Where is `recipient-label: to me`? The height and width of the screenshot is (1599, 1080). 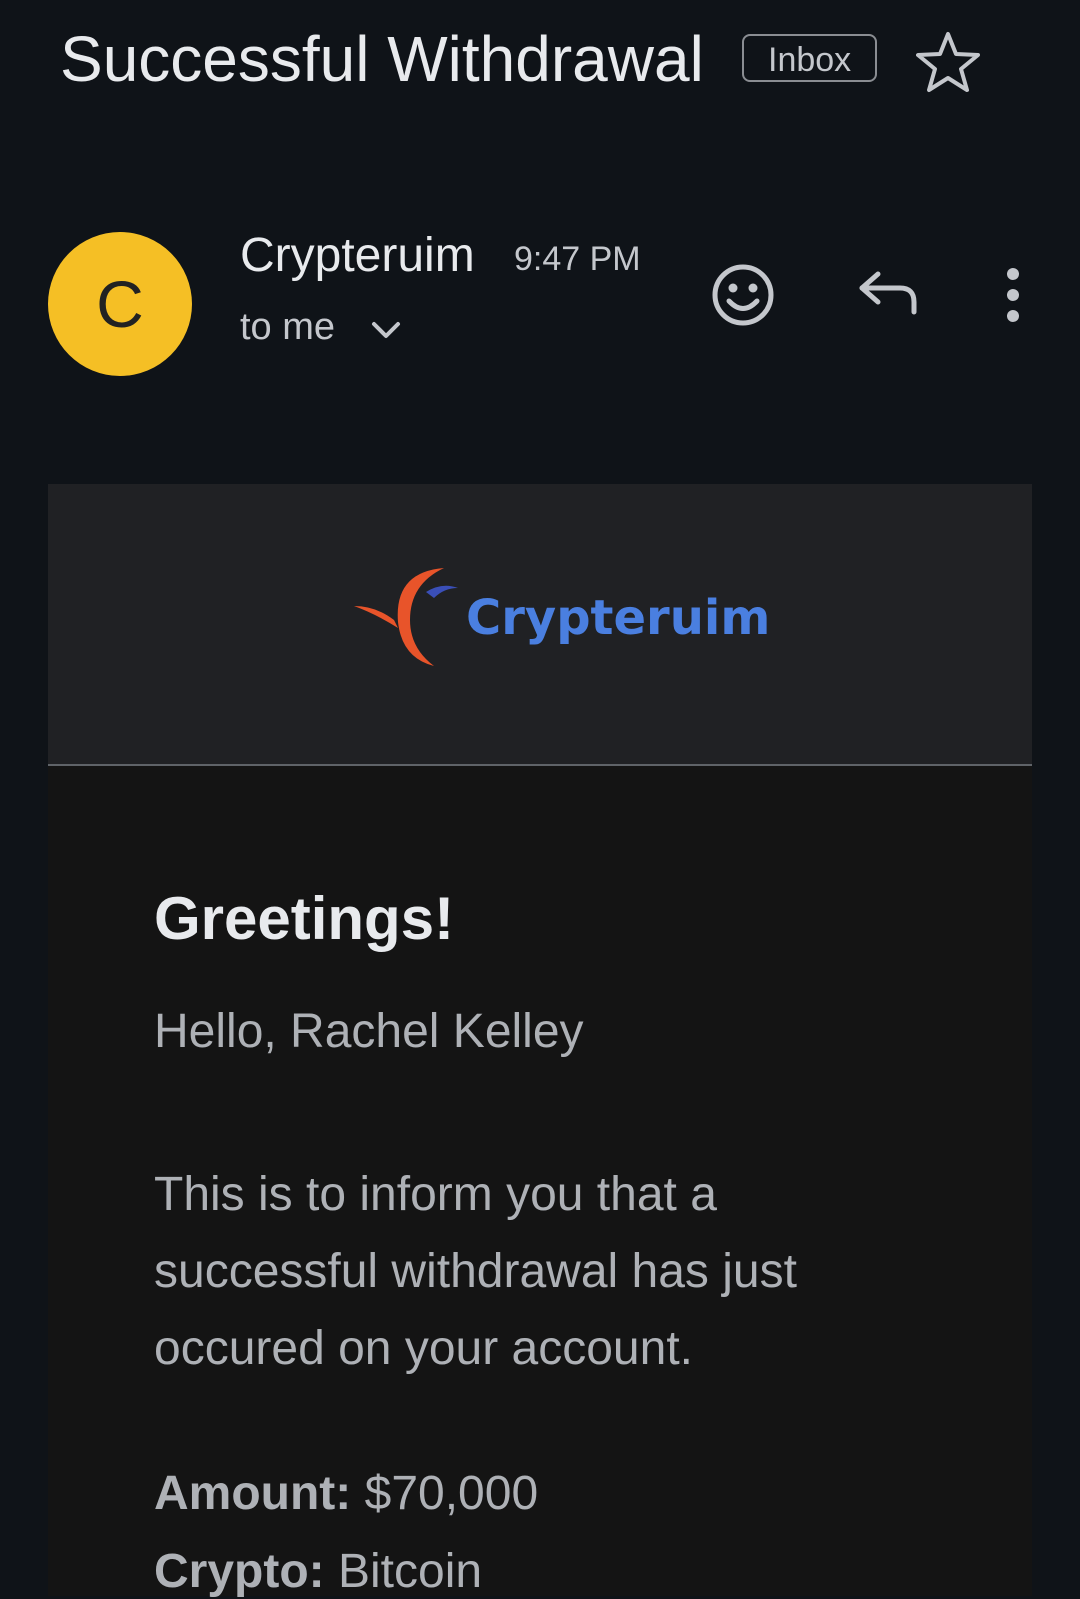 recipient-label: to me is located at coordinates (287, 327).